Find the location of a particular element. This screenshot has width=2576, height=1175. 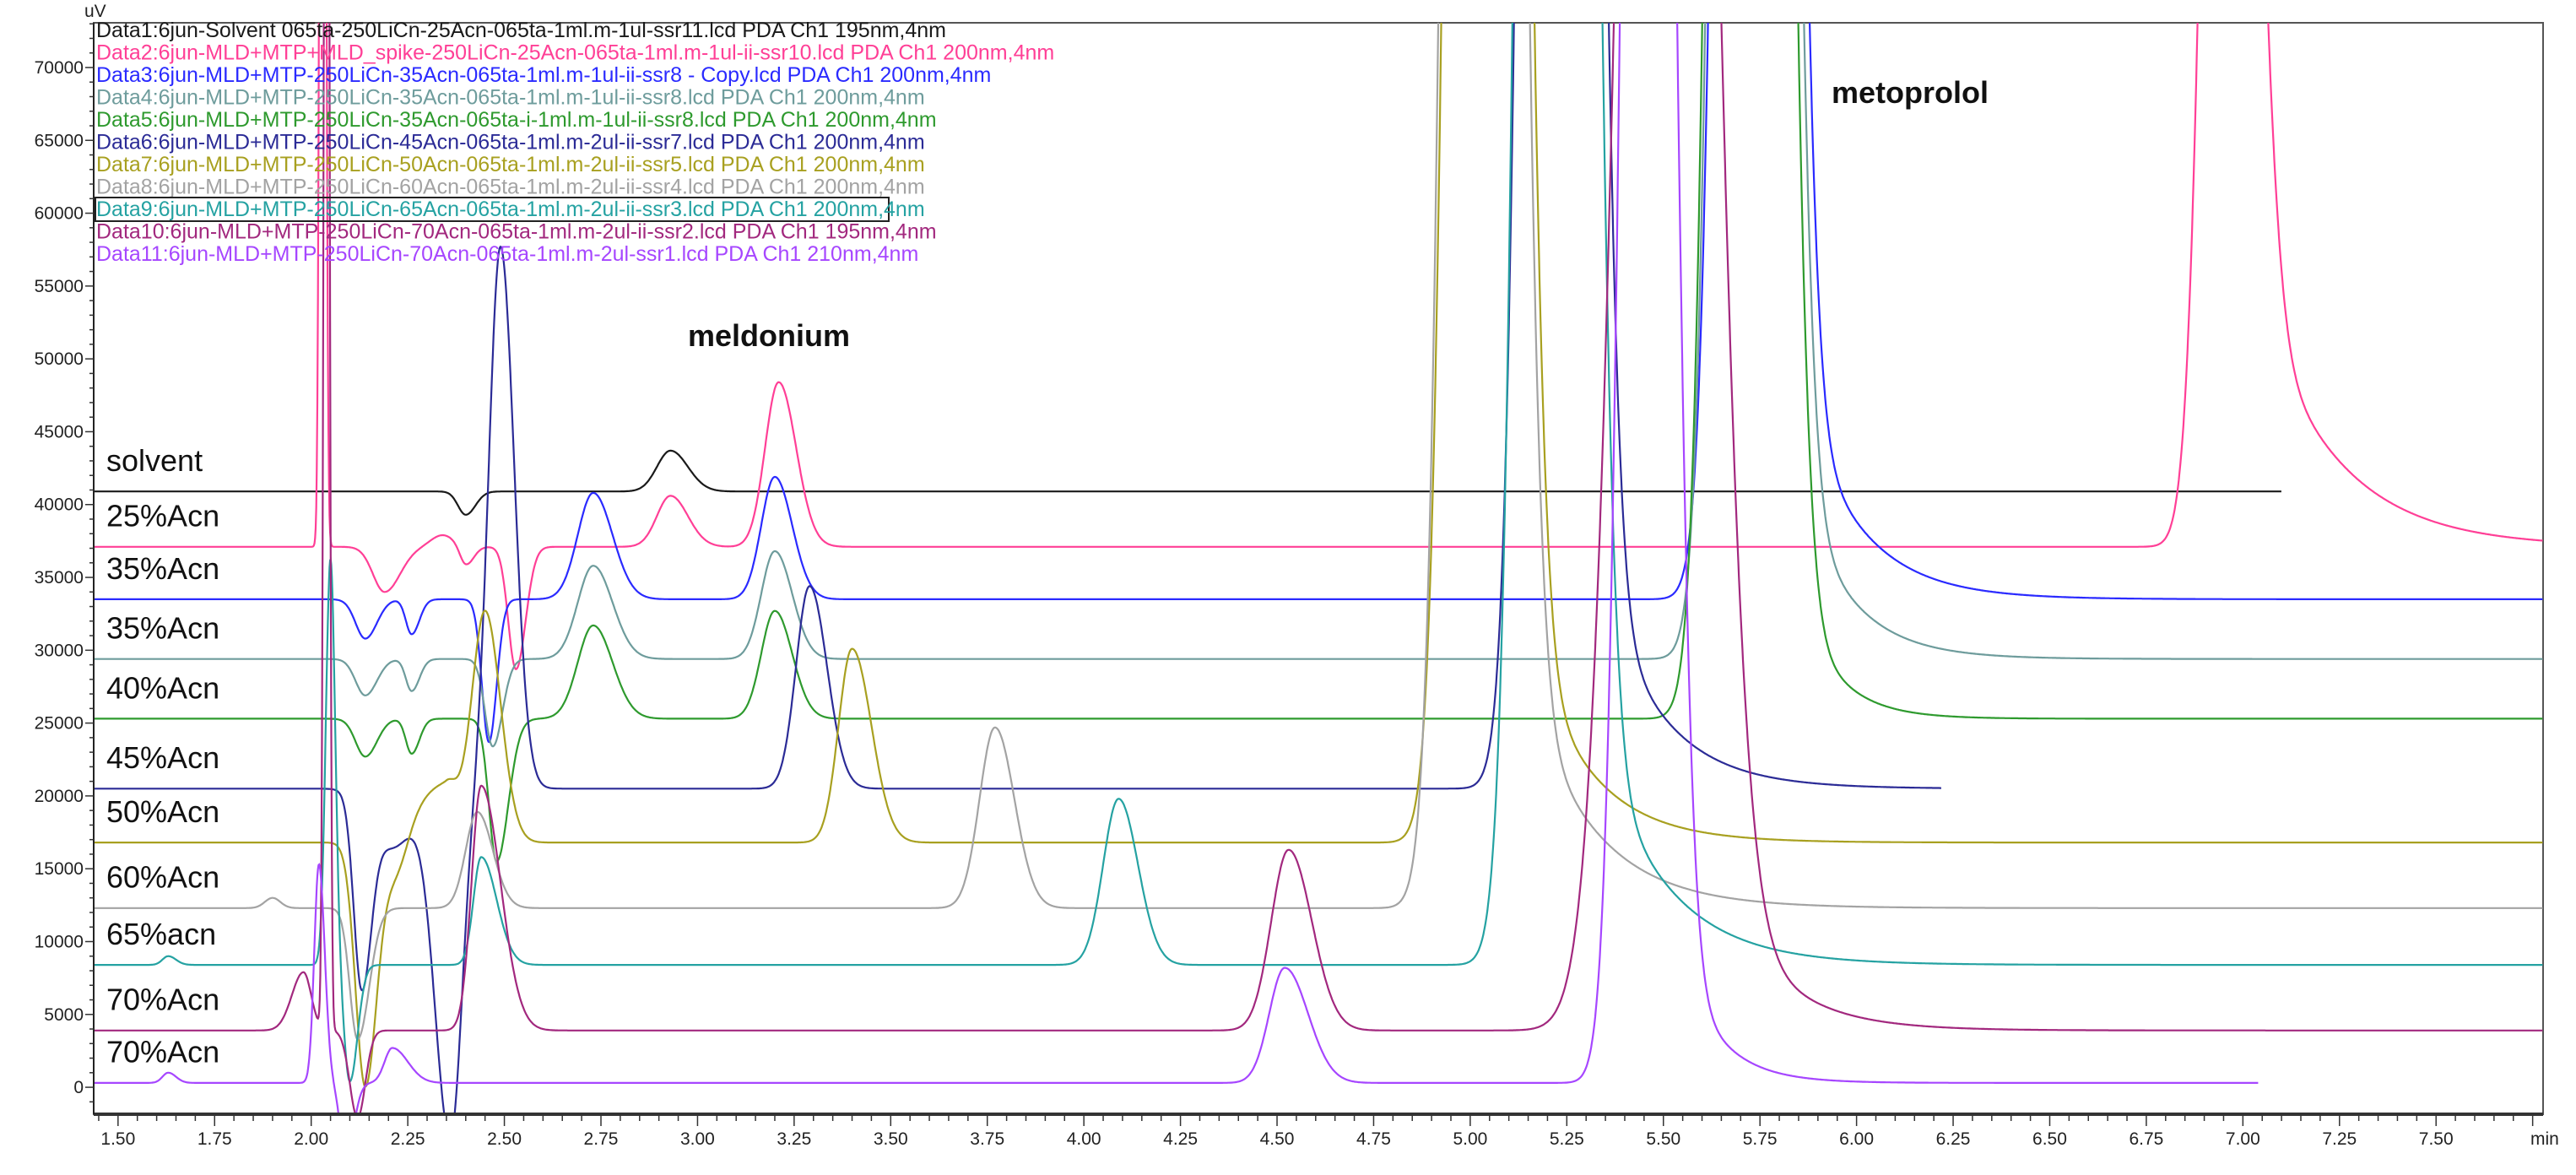

y-tick-label: 70000 is located at coordinates (59, 68).